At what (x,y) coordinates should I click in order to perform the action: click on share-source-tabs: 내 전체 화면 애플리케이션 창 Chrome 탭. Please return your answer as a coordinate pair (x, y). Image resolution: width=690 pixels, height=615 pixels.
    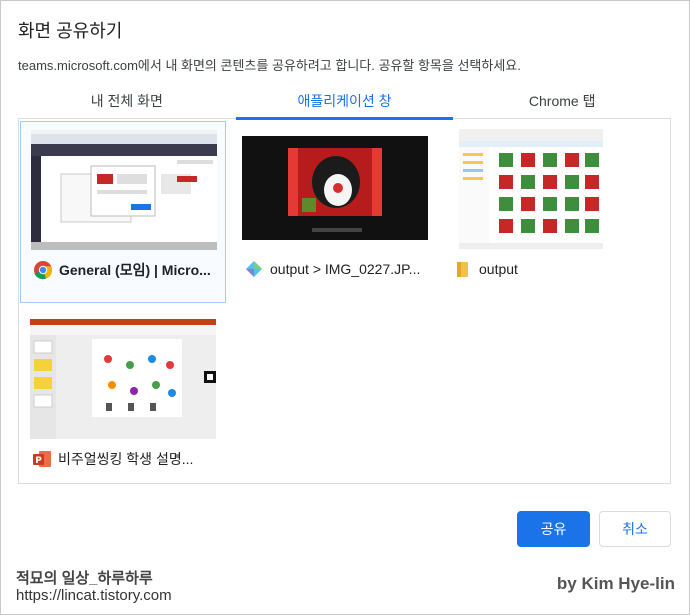
    Looking at the image, I should click on (344, 102).